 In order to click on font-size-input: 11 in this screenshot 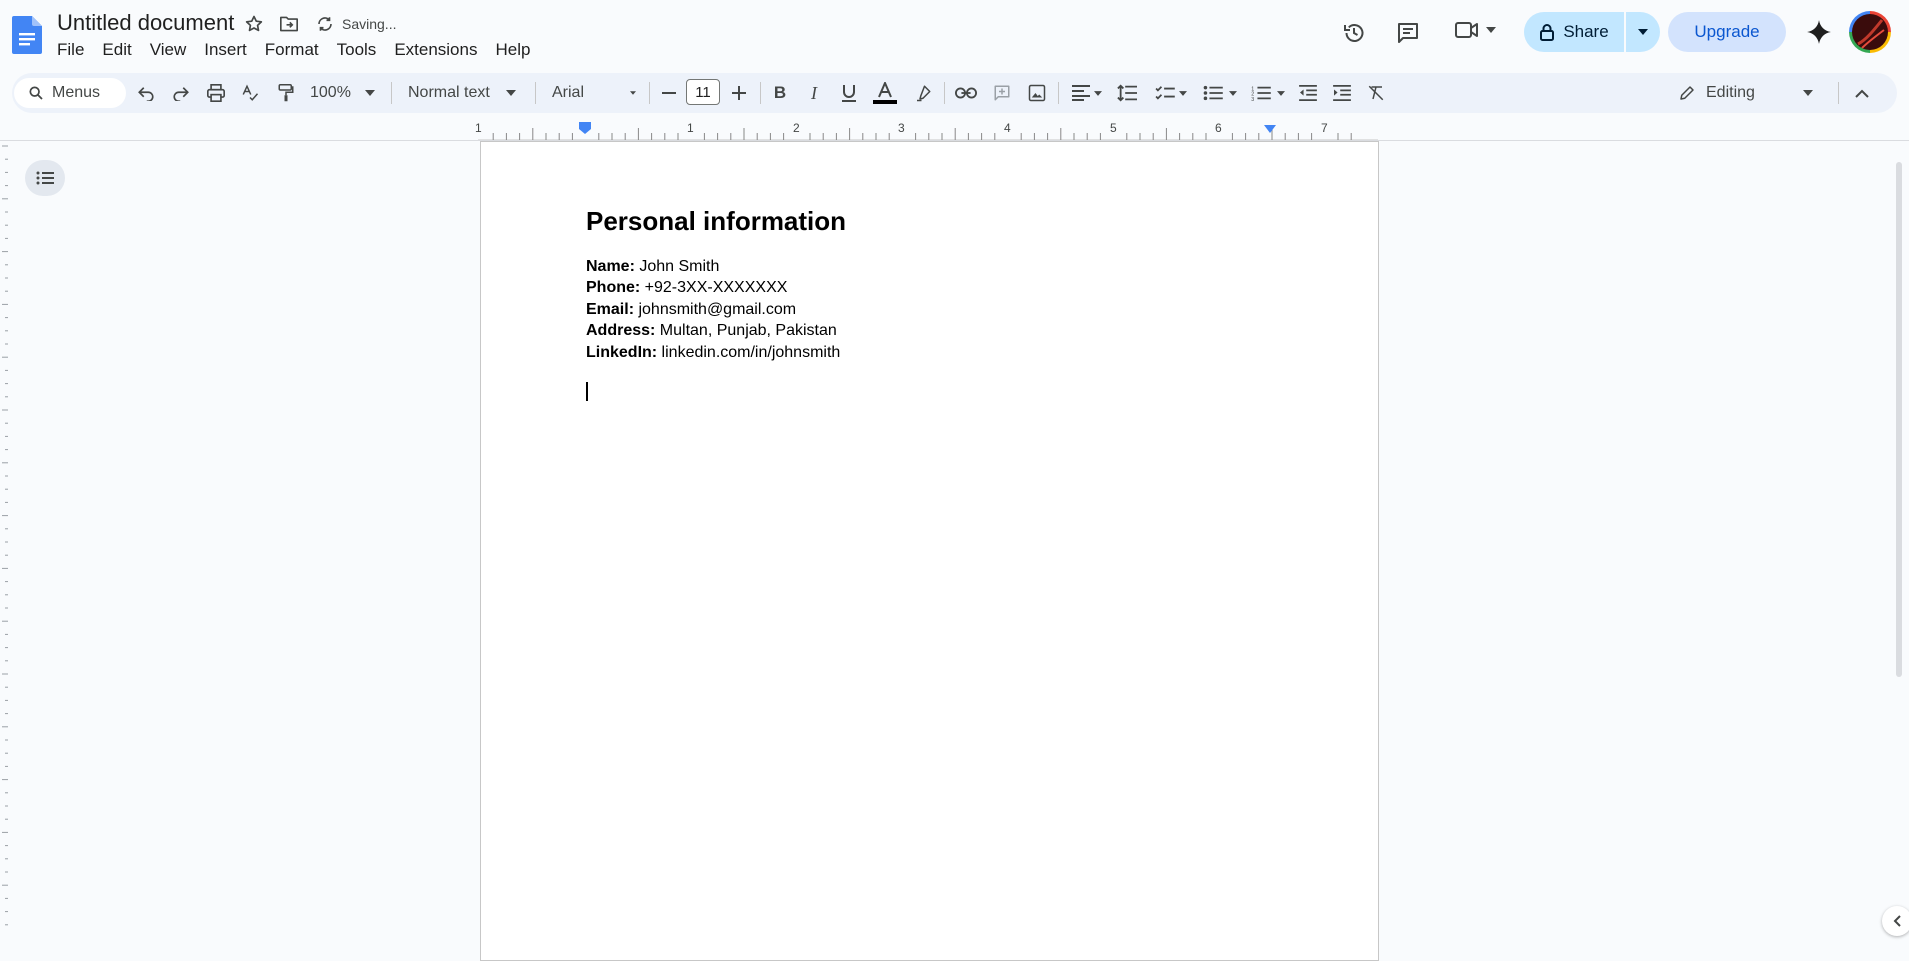, I will do `click(703, 92)`.